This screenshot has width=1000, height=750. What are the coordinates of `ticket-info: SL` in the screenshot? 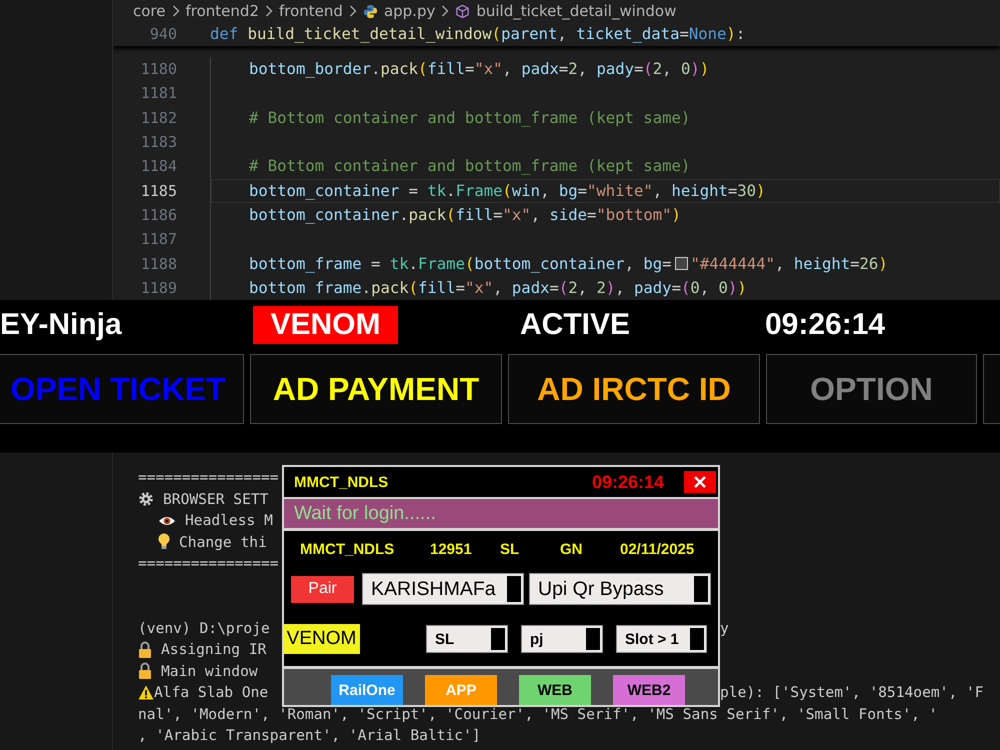 It's located at (510, 550).